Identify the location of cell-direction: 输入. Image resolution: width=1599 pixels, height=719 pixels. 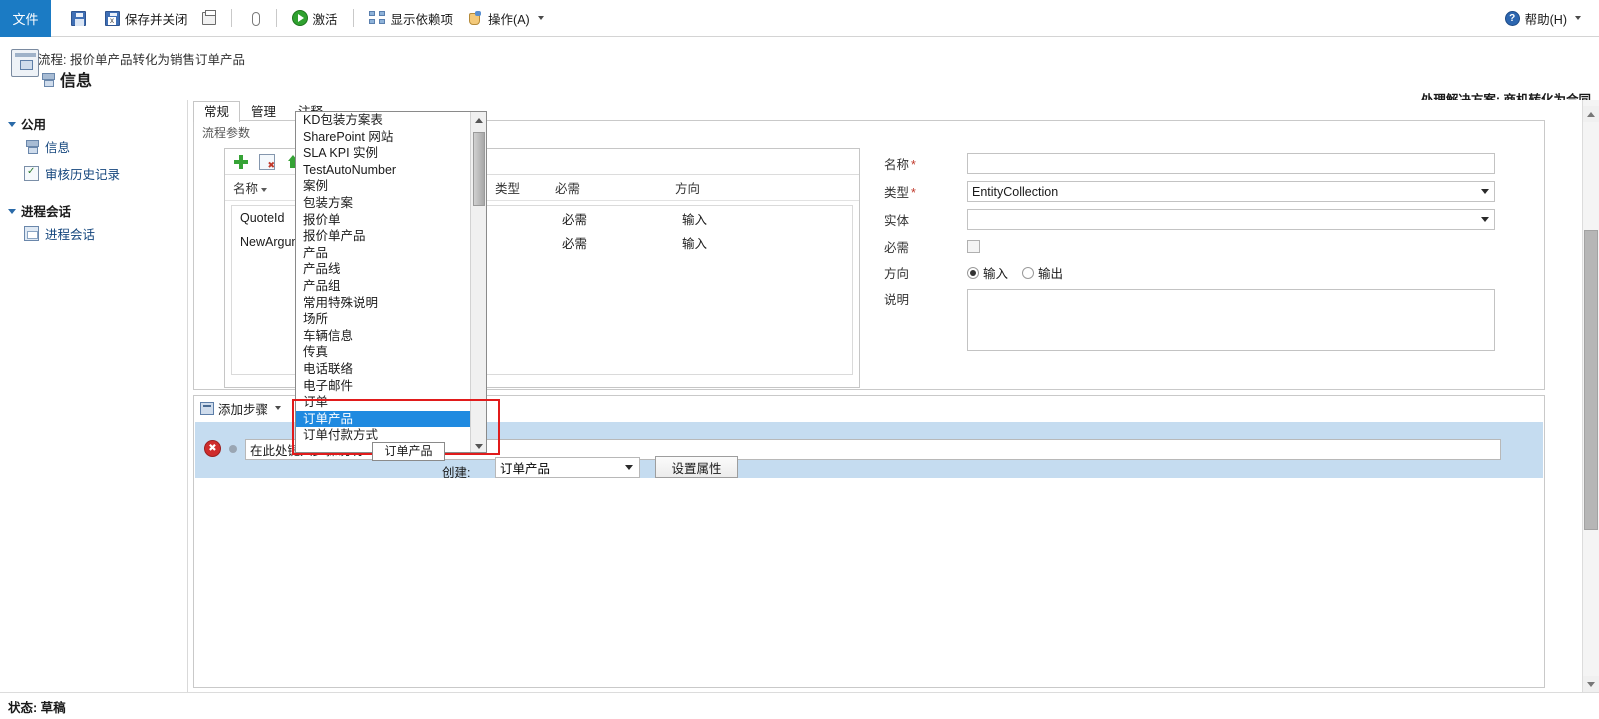
(695, 243).